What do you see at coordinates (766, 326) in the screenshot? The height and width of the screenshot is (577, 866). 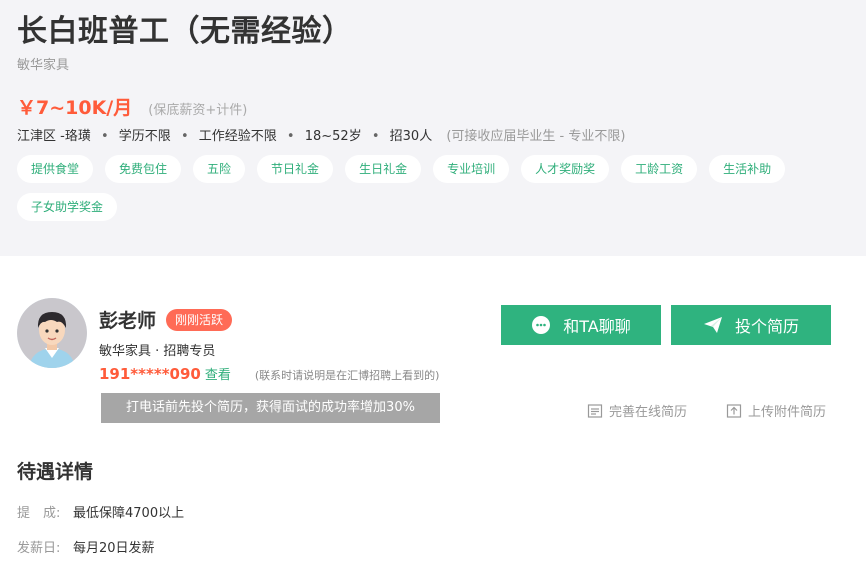 I see `send-resume-label: 投个简历` at bounding box center [766, 326].